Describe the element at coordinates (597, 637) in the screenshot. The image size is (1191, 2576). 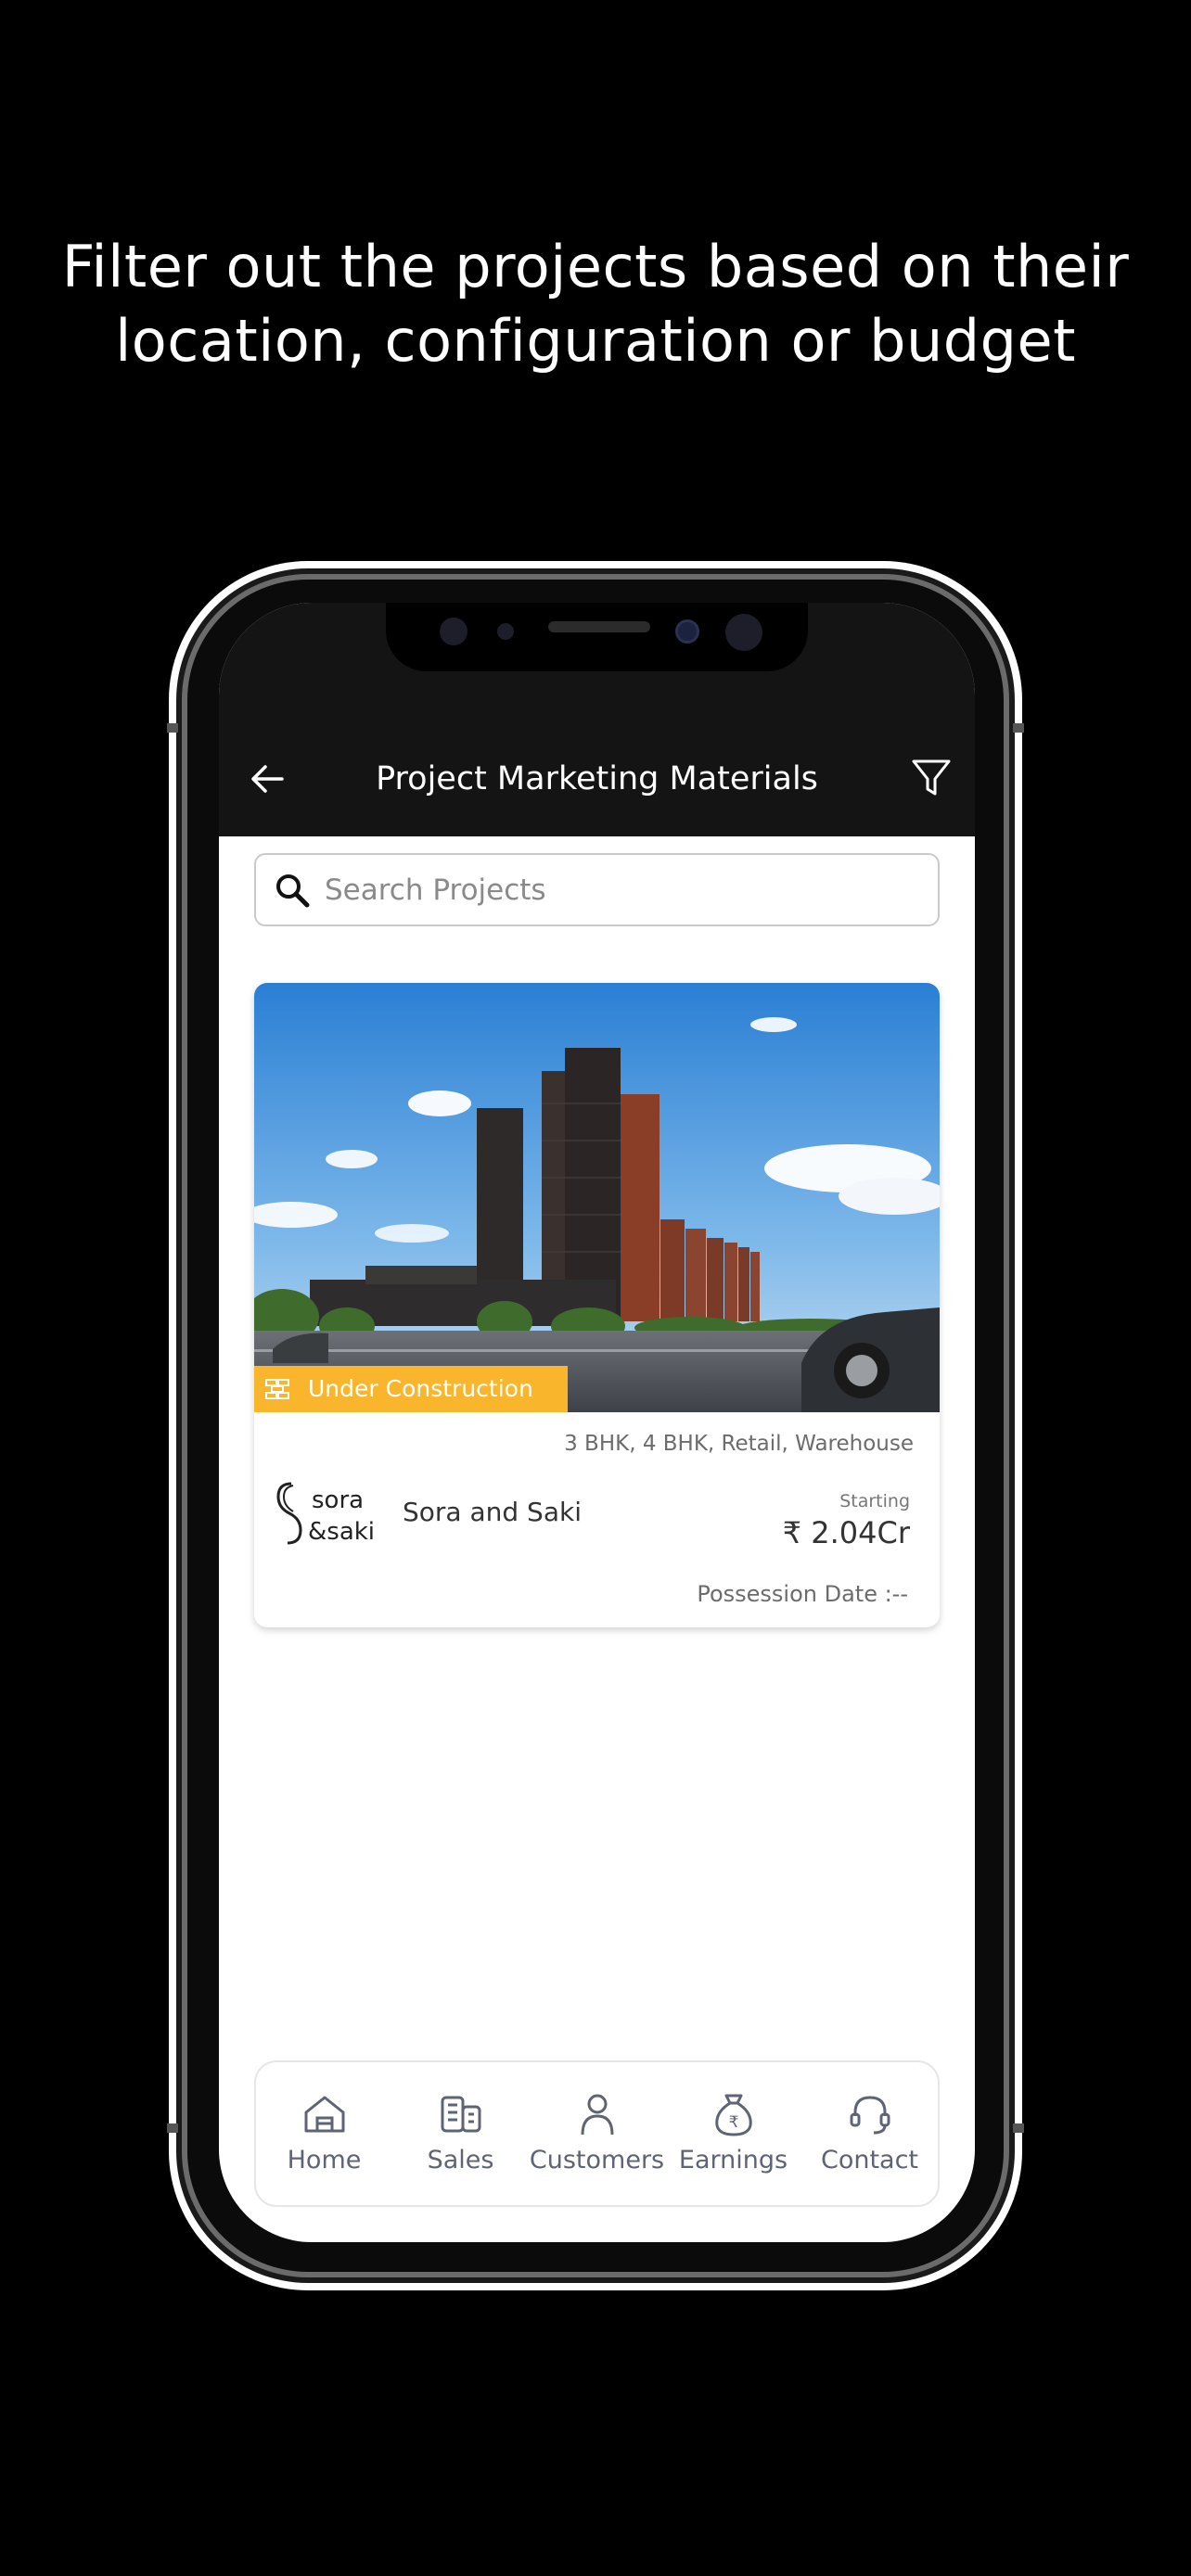
I see `phone-notch` at that location.